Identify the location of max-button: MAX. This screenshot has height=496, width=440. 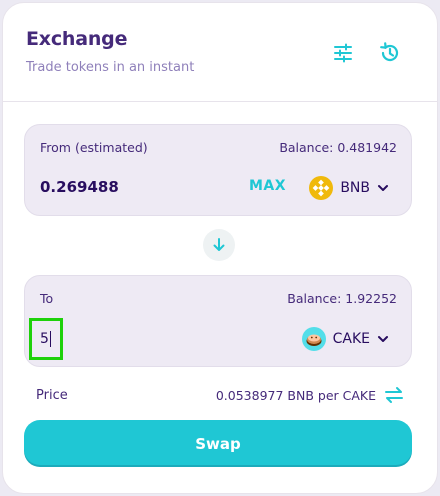
(267, 186).